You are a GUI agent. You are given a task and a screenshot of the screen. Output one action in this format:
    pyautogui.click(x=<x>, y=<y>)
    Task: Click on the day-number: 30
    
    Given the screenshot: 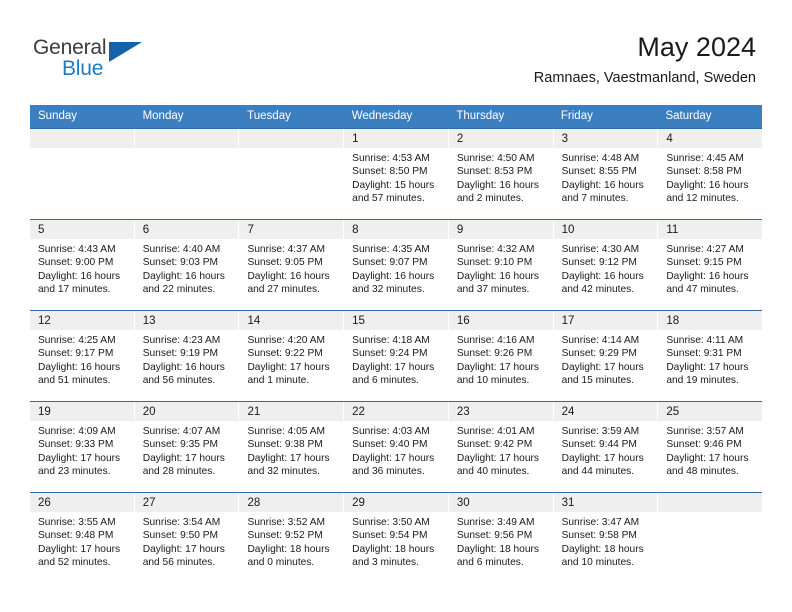 What is the action you would take?
    pyautogui.click(x=500, y=502)
    